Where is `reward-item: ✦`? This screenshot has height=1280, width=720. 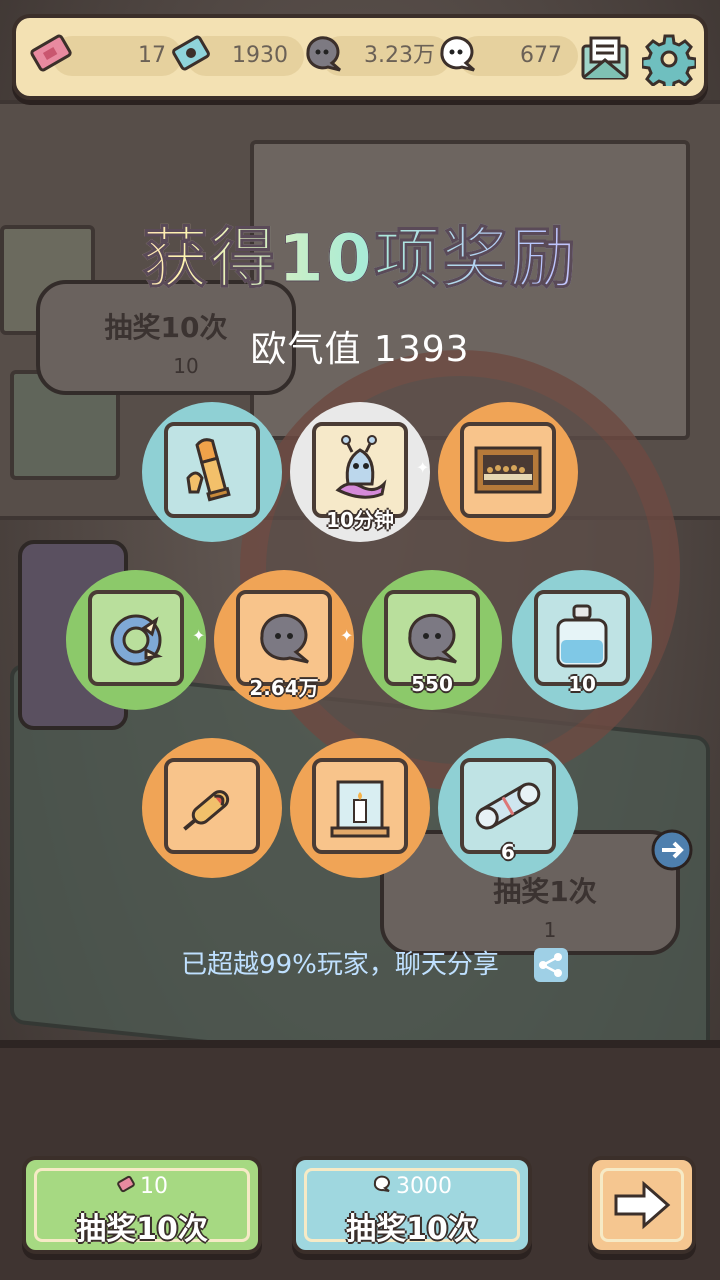 reward-item: ✦ is located at coordinates (136, 640).